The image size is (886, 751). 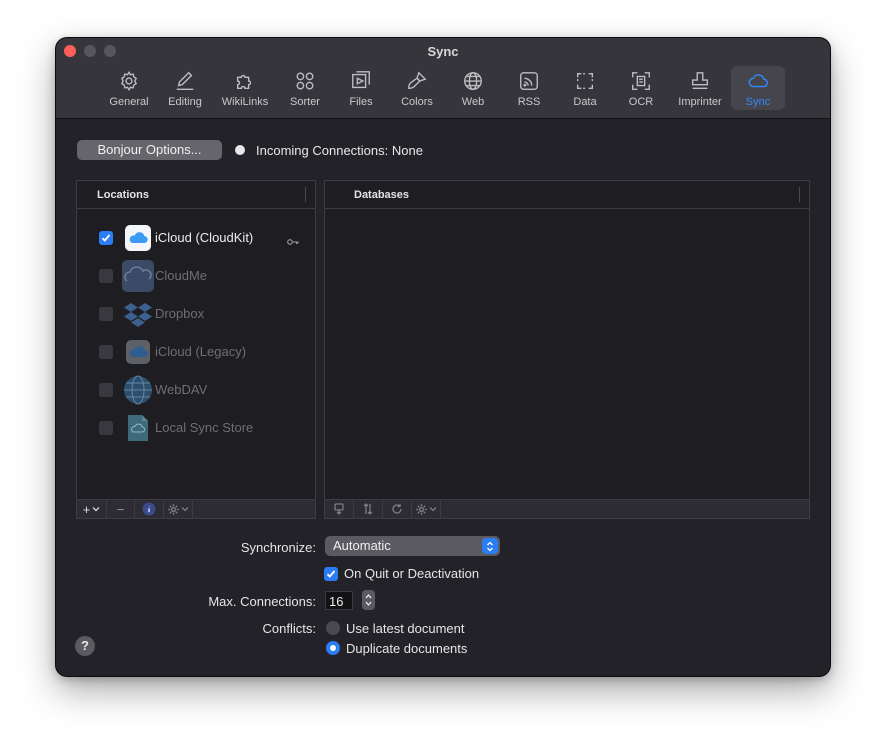 What do you see at coordinates (96, 509) in the screenshot?
I see `chevron-down-icon` at bounding box center [96, 509].